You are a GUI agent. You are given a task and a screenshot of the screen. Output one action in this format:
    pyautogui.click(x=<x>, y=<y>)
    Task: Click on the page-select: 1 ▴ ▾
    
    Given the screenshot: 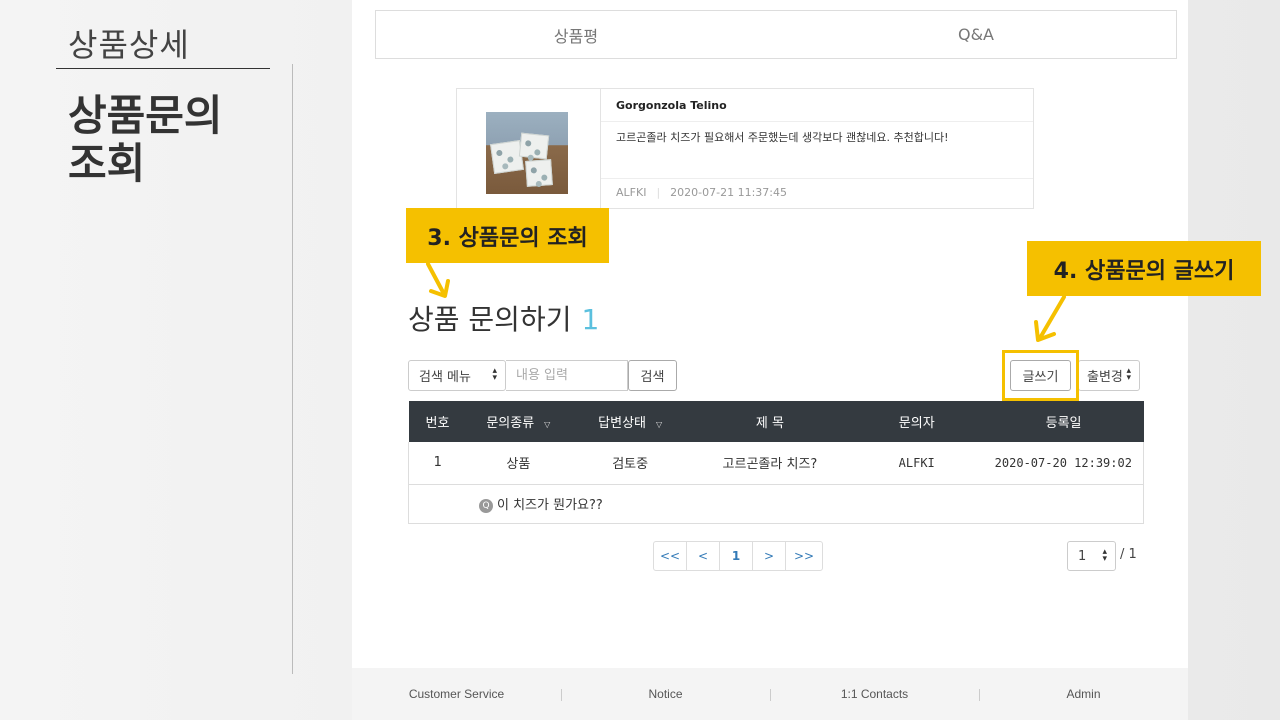 What is the action you would take?
    pyautogui.click(x=1091, y=556)
    